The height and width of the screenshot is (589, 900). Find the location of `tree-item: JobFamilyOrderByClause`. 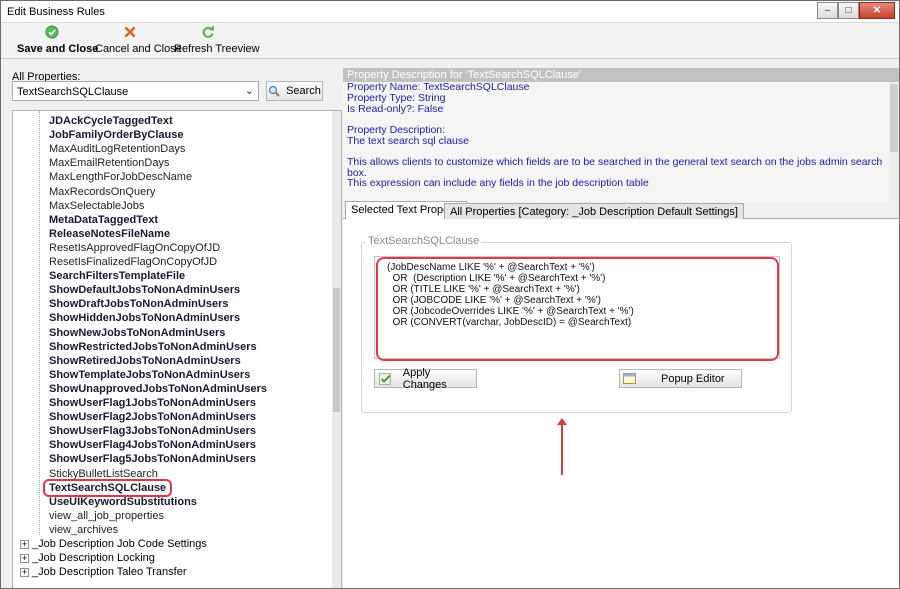

tree-item: JobFamilyOrderByClause is located at coordinates (116, 135).